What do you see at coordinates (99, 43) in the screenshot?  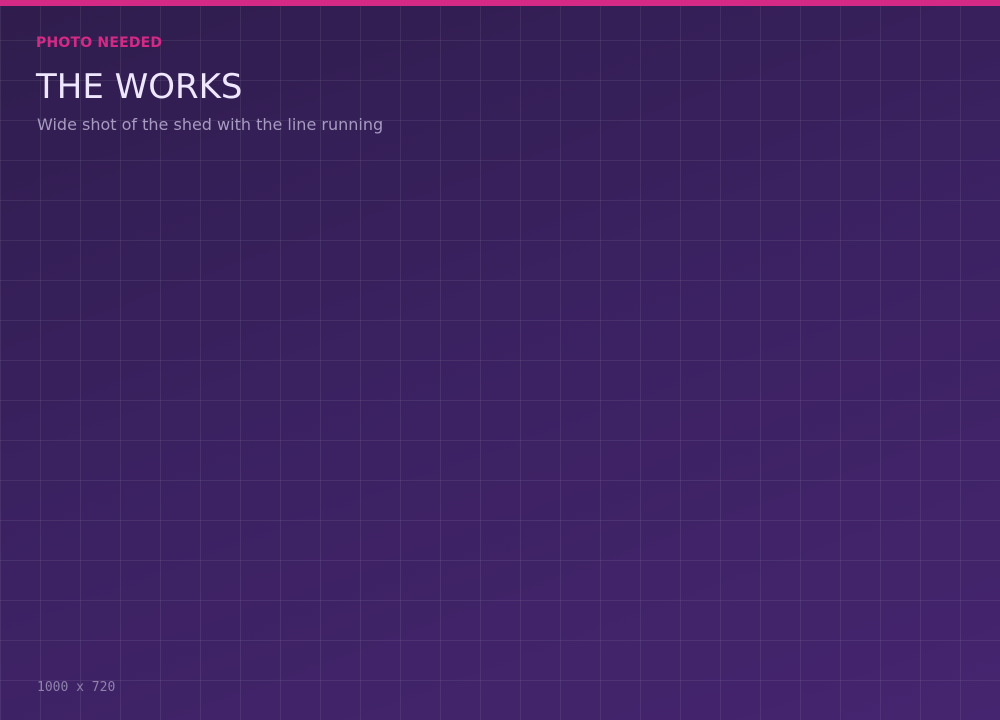 I see `photo-needed-label: PHOTO NEEDED` at bounding box center [99, 43].